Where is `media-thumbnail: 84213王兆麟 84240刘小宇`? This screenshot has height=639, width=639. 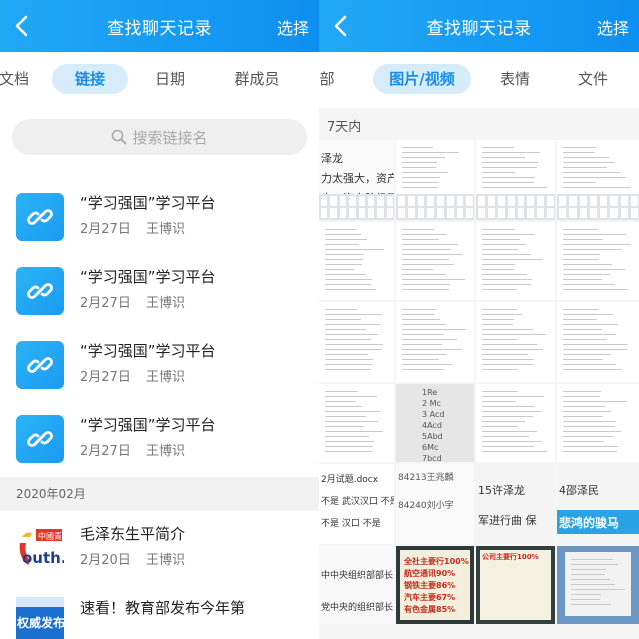
media-thumbnail: 84213王兆麟 84240刘小宇 is located at coordinates (435, 504).